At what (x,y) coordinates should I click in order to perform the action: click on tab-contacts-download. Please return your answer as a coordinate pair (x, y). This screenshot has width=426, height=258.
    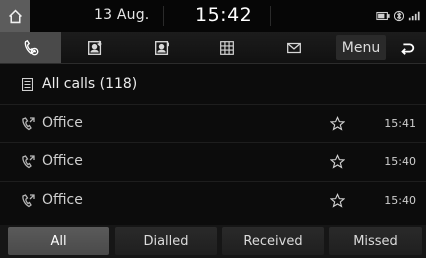
    Looking at the image, I should click on (95, 47).